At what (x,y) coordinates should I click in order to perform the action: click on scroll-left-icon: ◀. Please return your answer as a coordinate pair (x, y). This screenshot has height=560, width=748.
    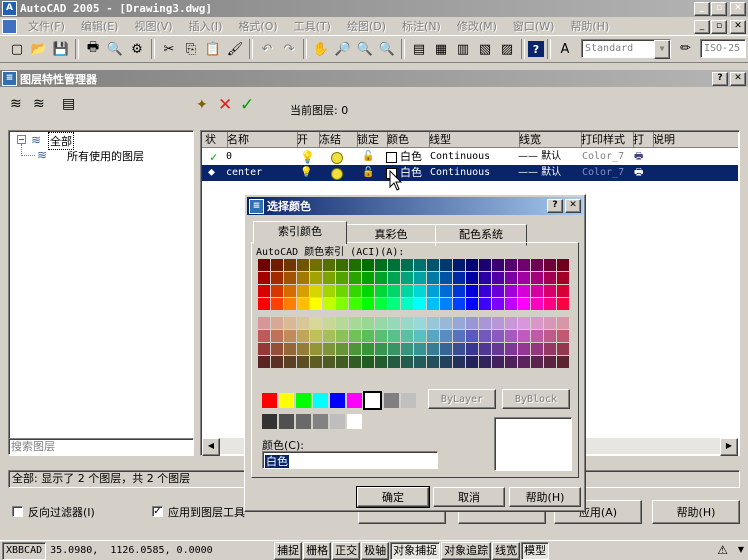
    Looking at the image, I should click on (211, 447).